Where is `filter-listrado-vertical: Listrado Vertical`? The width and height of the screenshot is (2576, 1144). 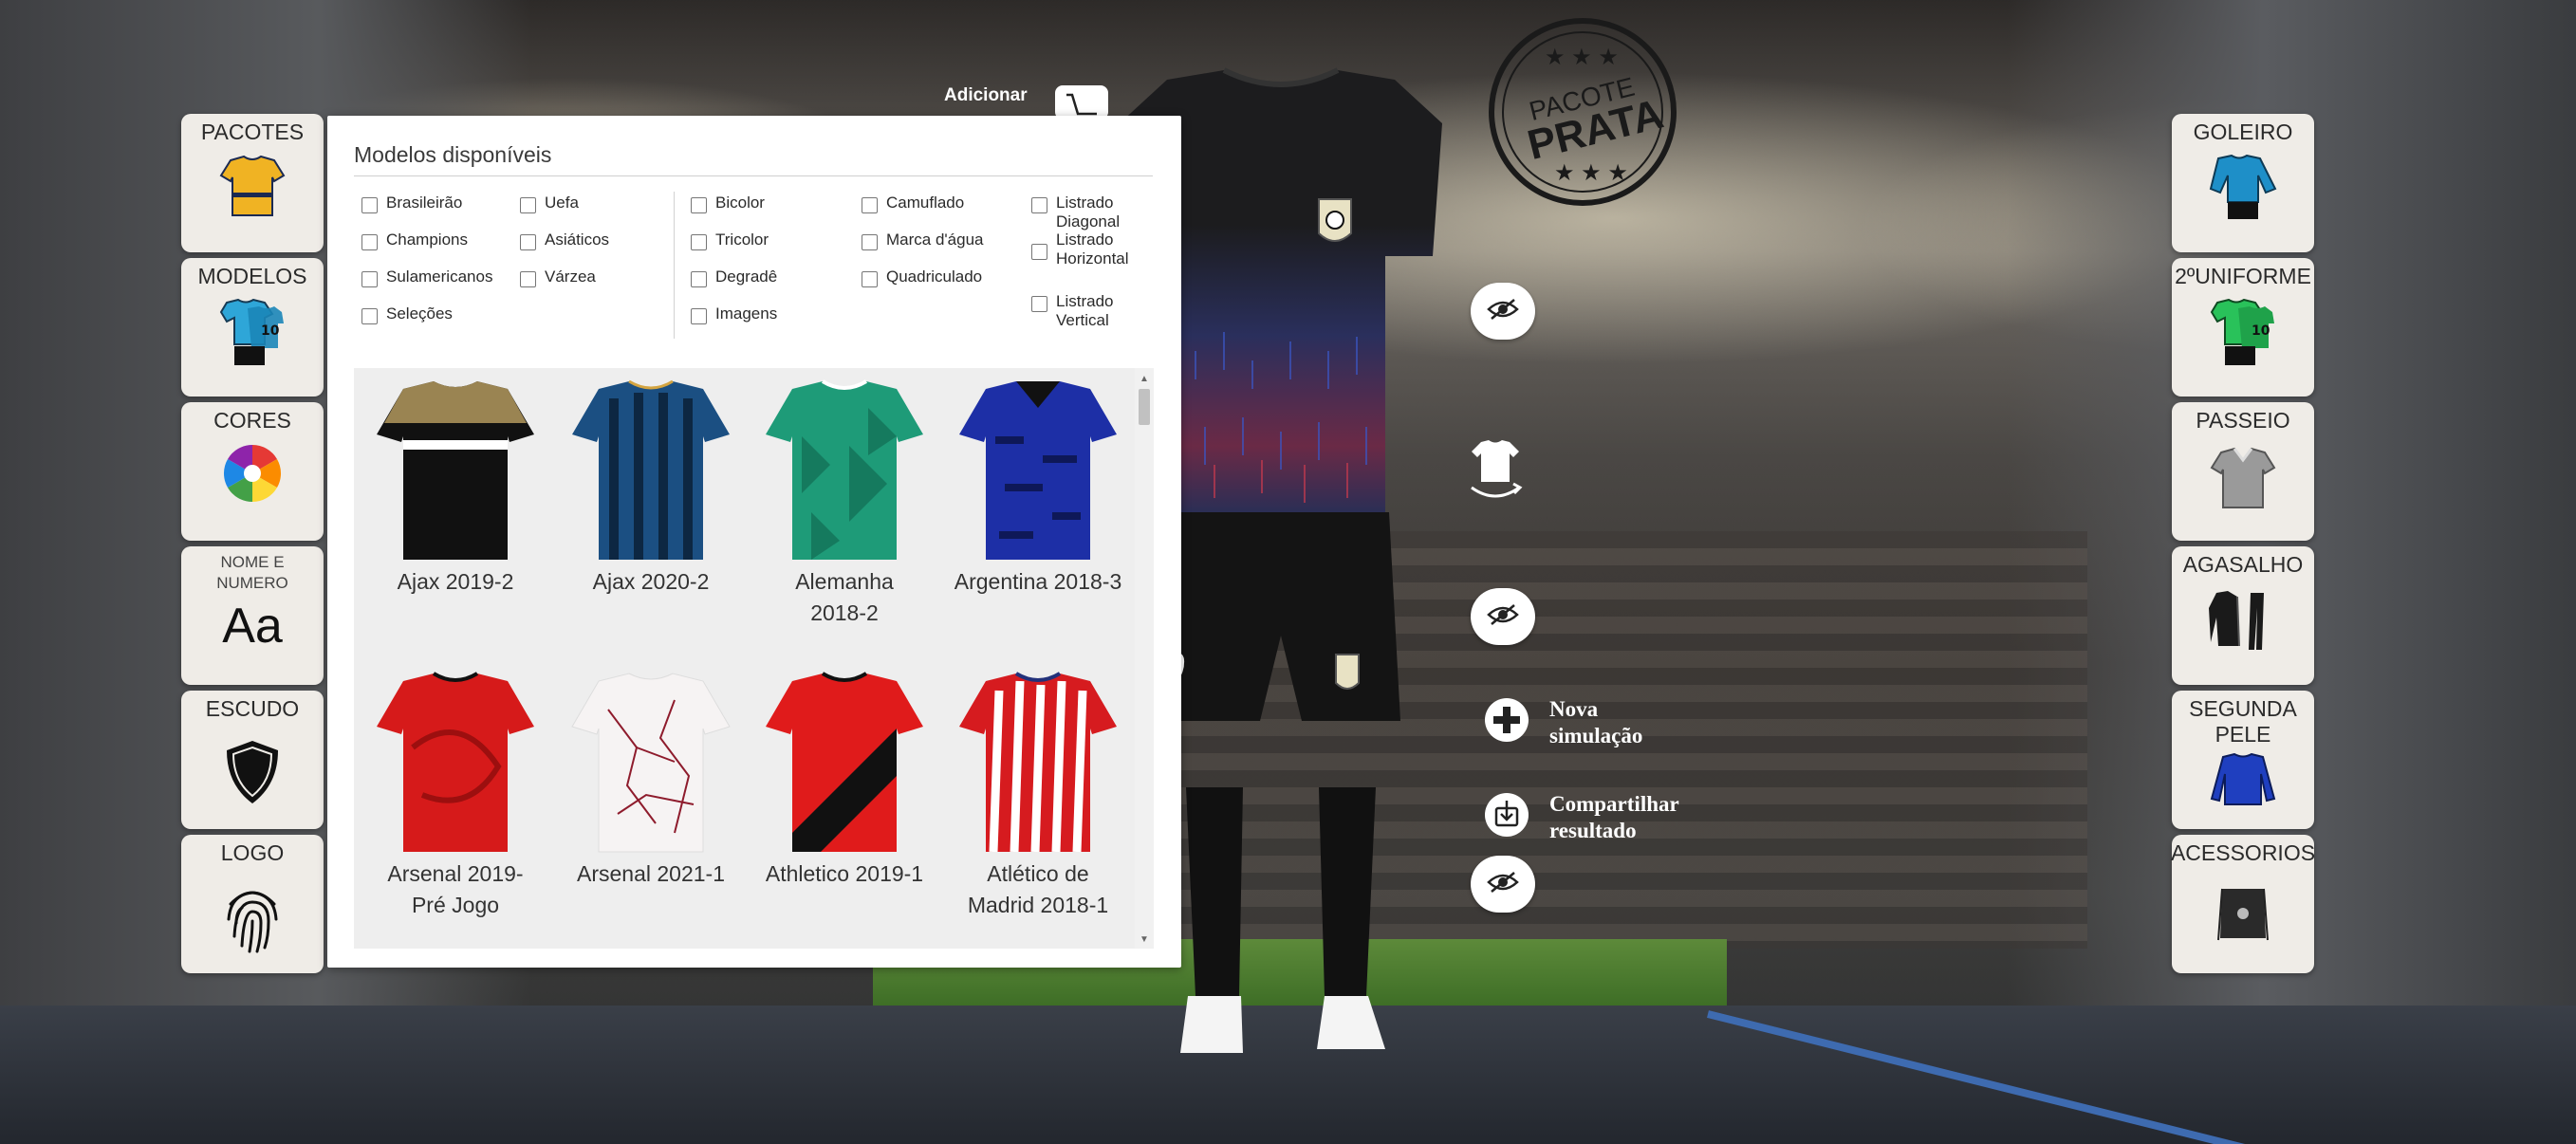
filter-listrado-vertical: Listrado Vertical is located at coordinates (1099, 311).